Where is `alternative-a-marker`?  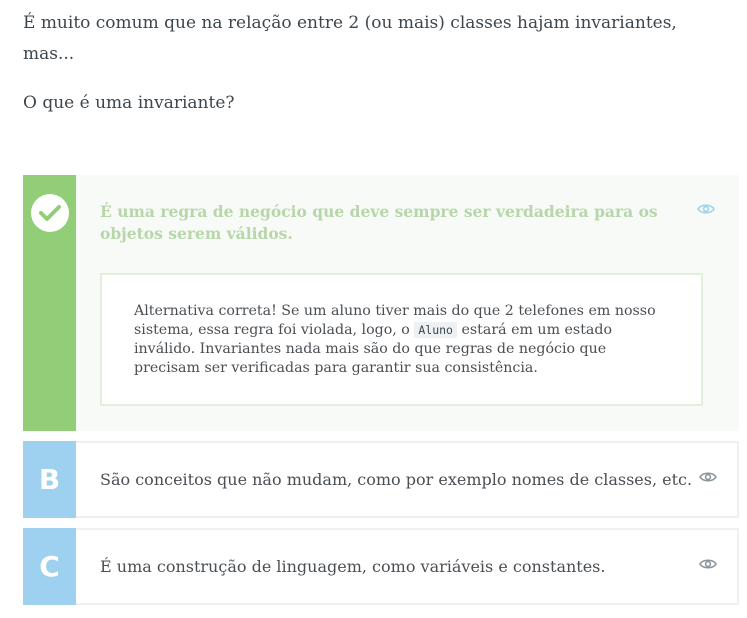
alternative-a-marker is located at coordinates (49, 303).